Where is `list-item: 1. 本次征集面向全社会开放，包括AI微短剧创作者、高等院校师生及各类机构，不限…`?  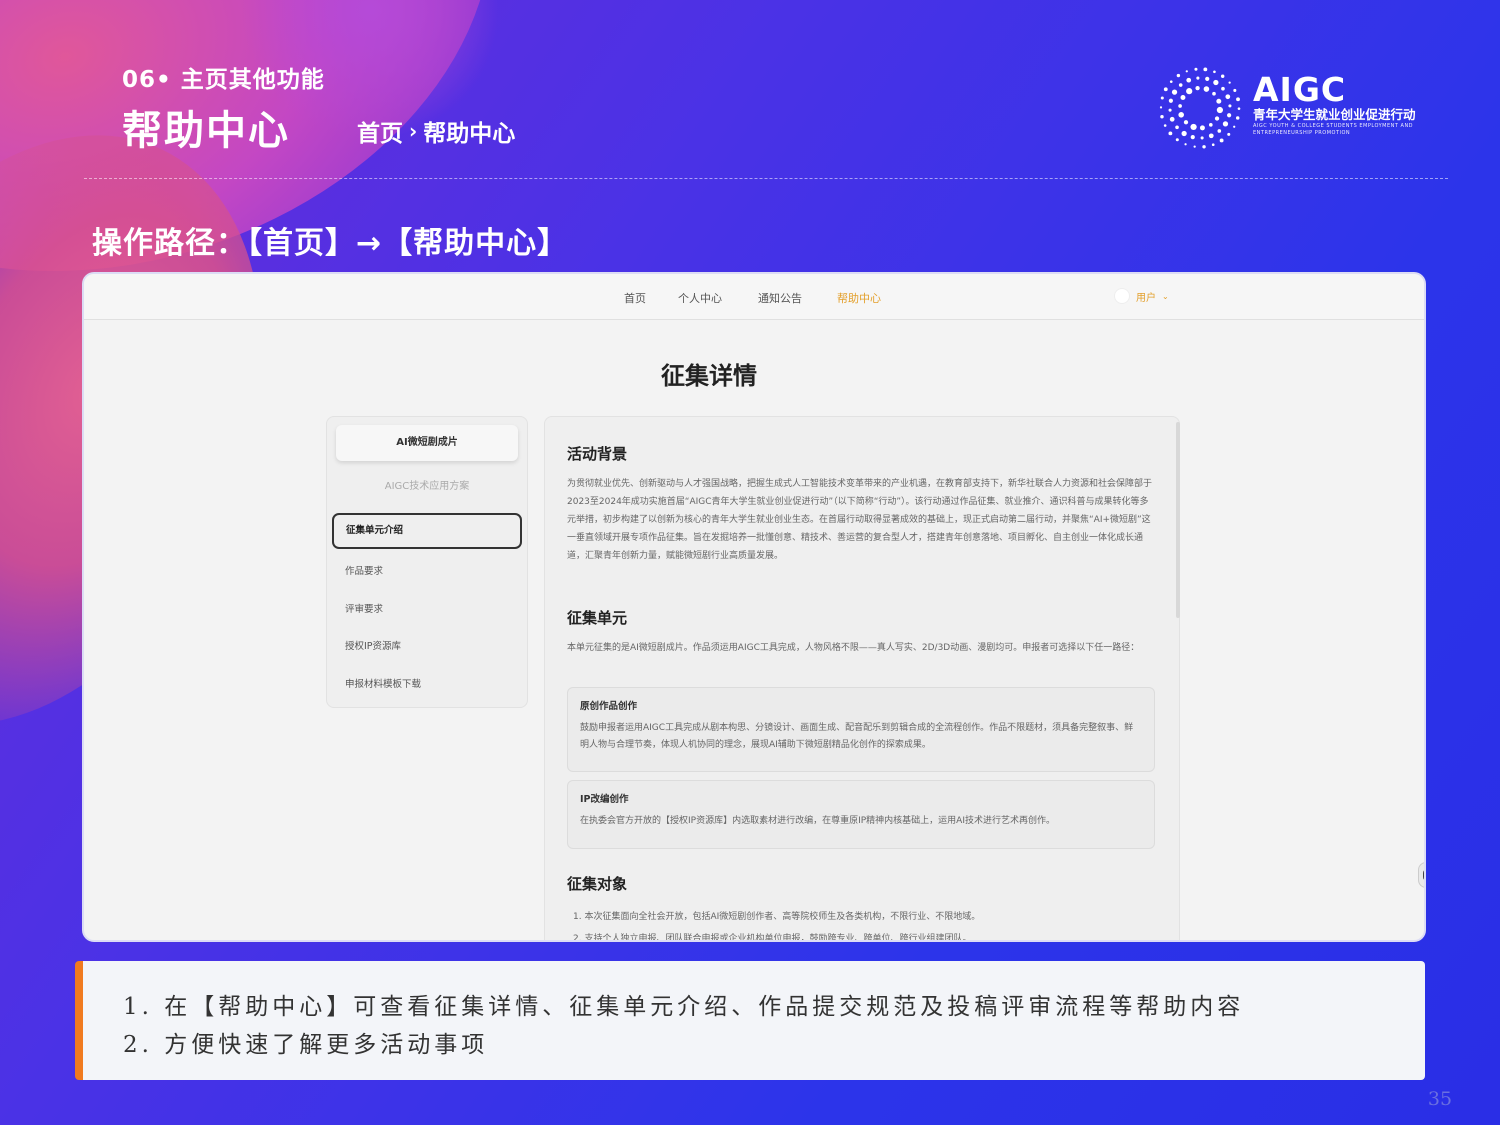
list-item: 1. 本次征集面向全社会开放，包括AI微短剧创作者、高等院校师生及各类机构，不限… is located at coordinates (777, 917).